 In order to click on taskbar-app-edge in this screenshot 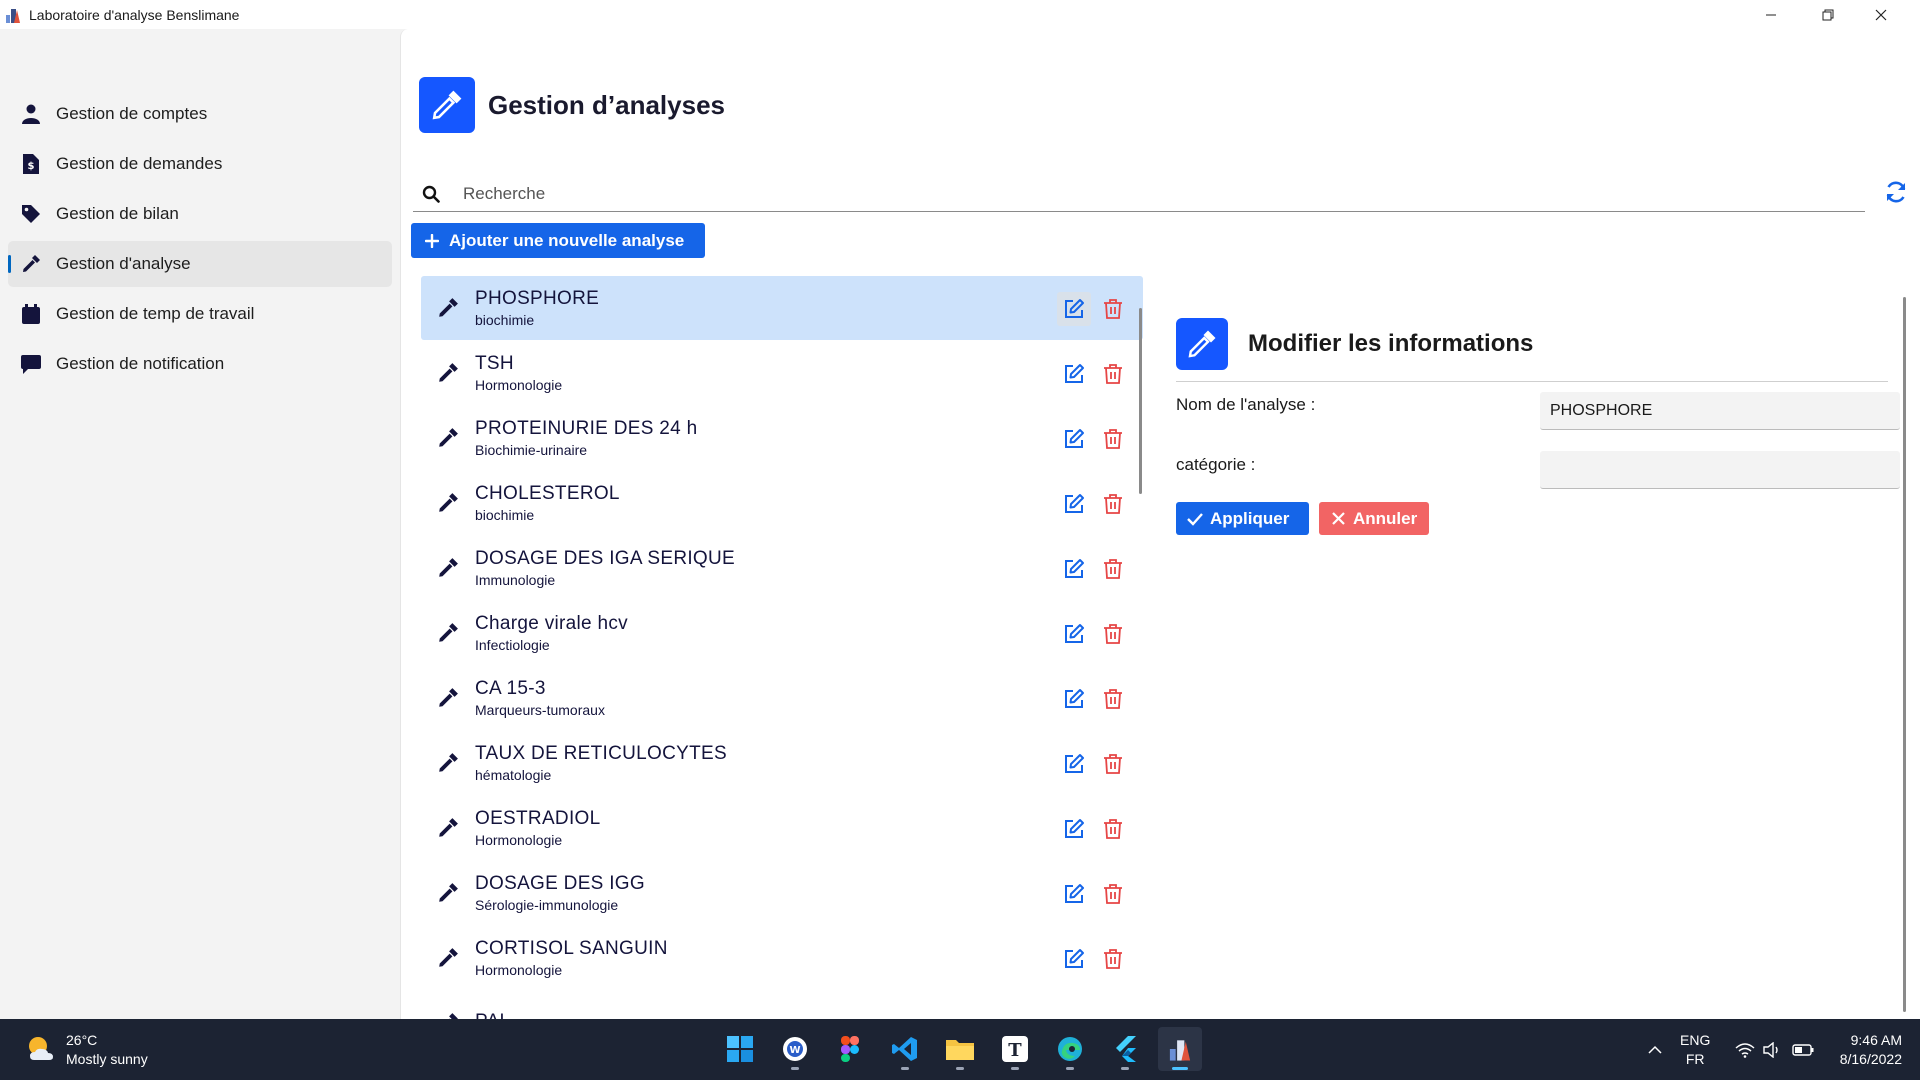, I will do `click(1070, 1049)`.